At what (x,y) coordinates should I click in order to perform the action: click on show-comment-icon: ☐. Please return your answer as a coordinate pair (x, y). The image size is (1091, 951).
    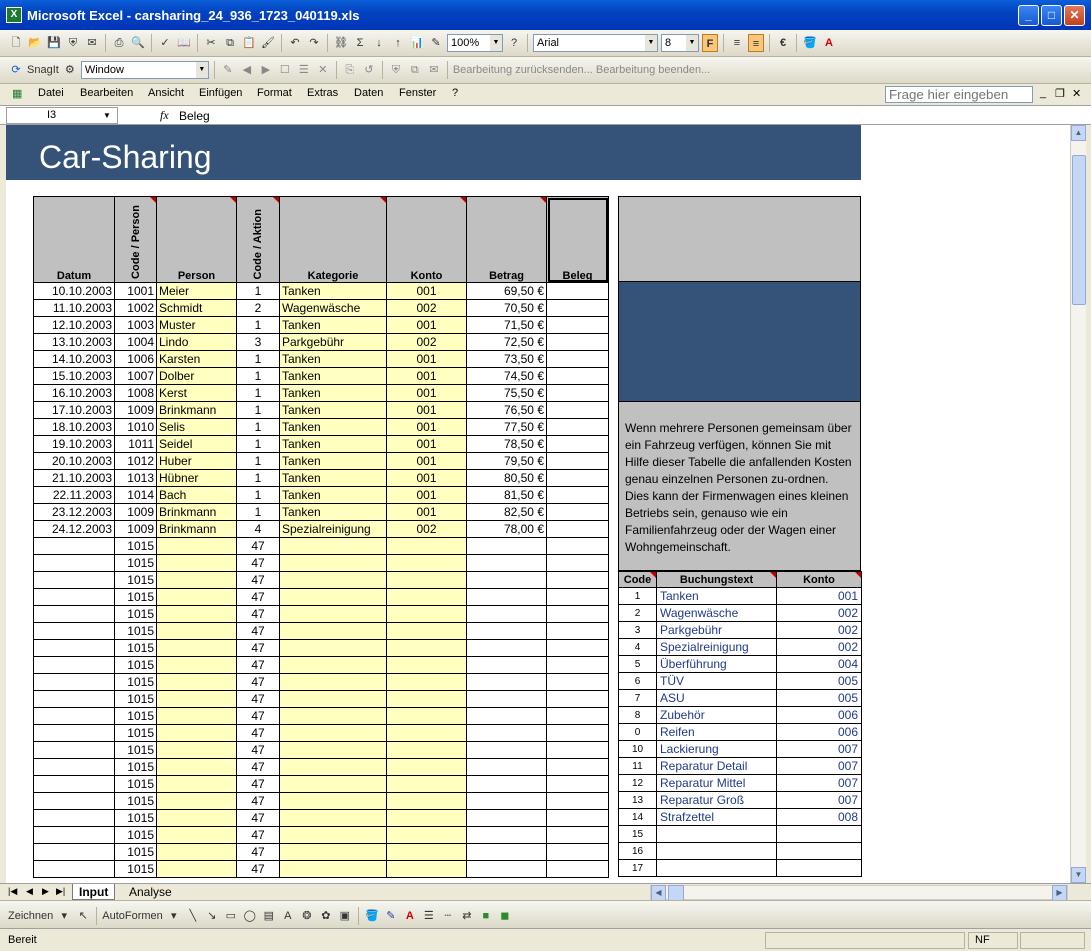
    Looking at the image, I should click on (285, 70).